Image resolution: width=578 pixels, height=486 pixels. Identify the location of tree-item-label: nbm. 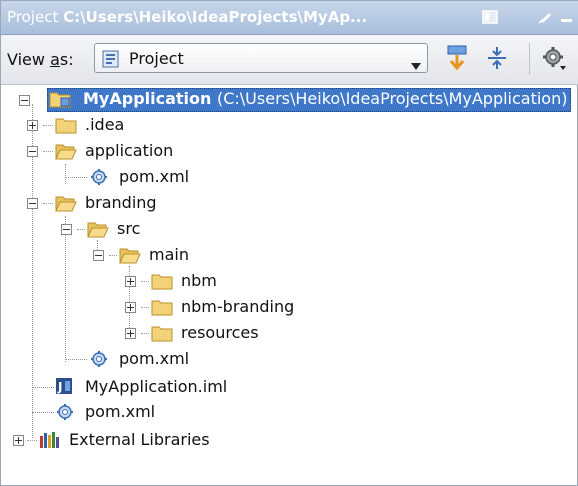
(199, 280).